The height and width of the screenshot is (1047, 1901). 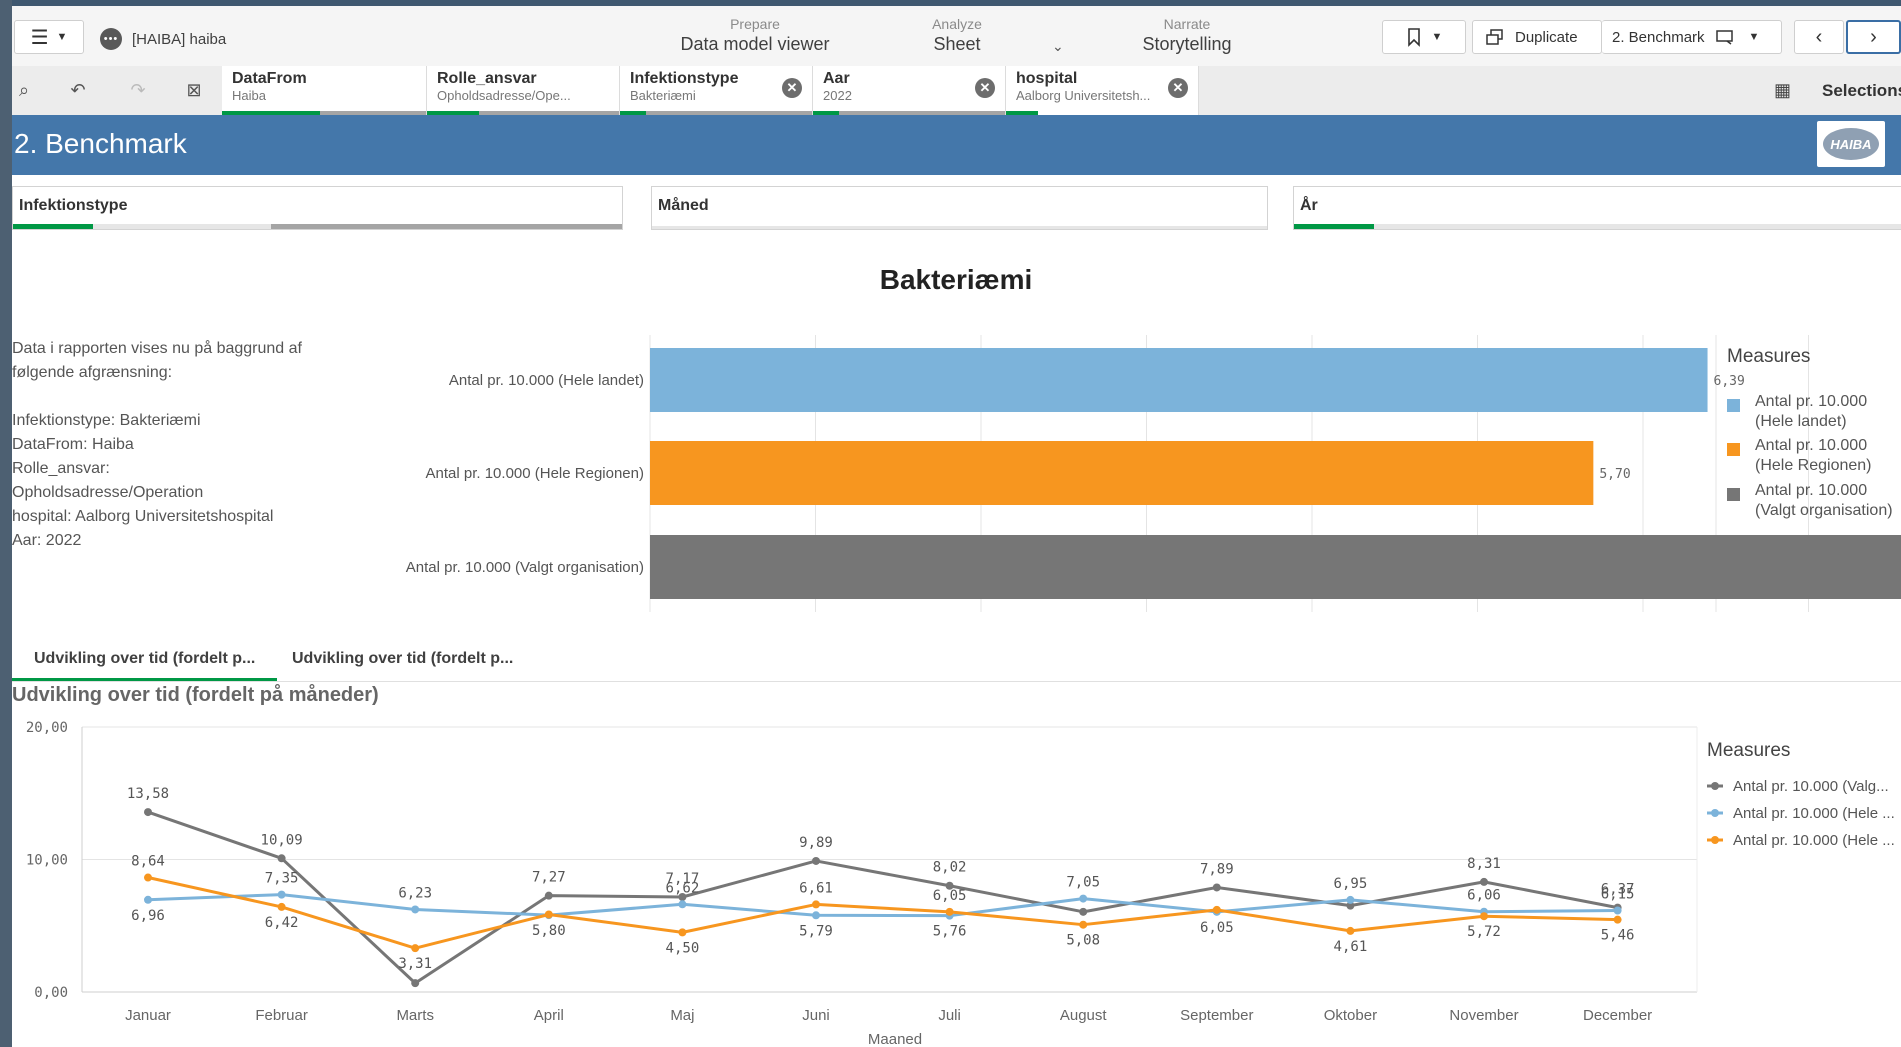 I want to click on y-tick-label: 10,00, so click(x=47, y=861).